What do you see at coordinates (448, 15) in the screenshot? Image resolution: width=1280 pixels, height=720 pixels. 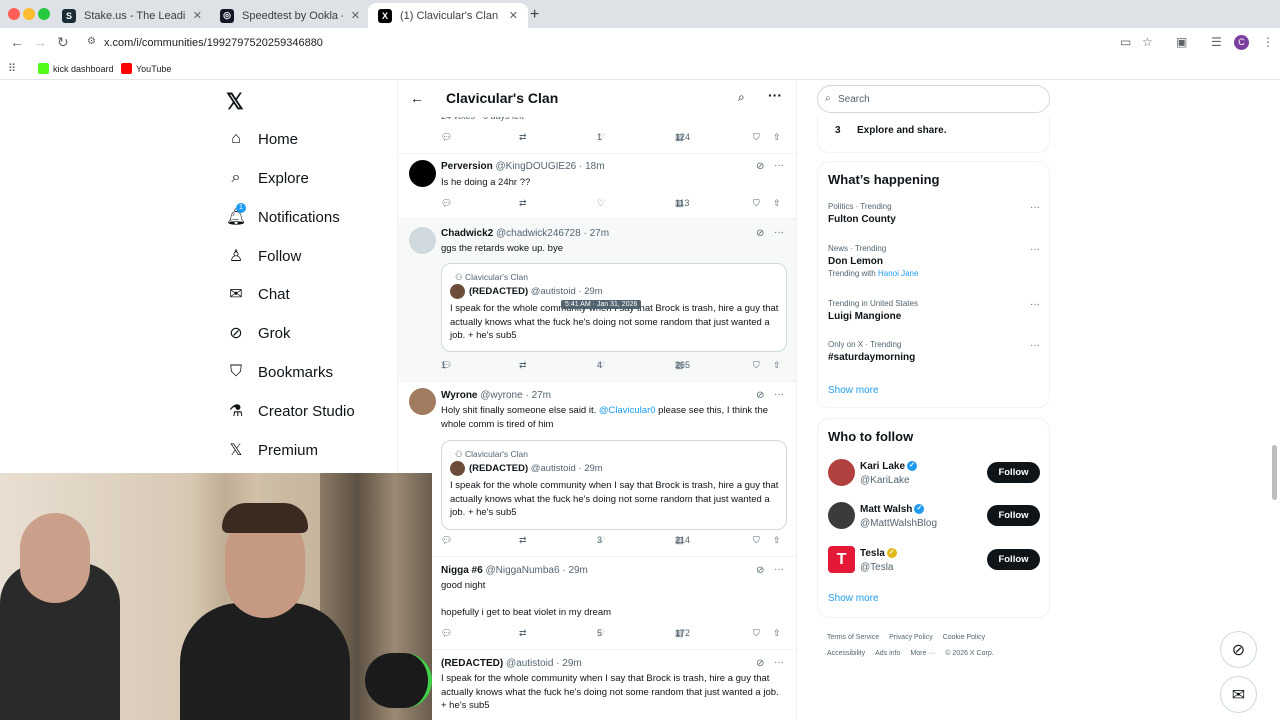 I see `browser-tab-x: X (1) Clavicular's Clan Commun ✕` at bounding box center [448, 15].